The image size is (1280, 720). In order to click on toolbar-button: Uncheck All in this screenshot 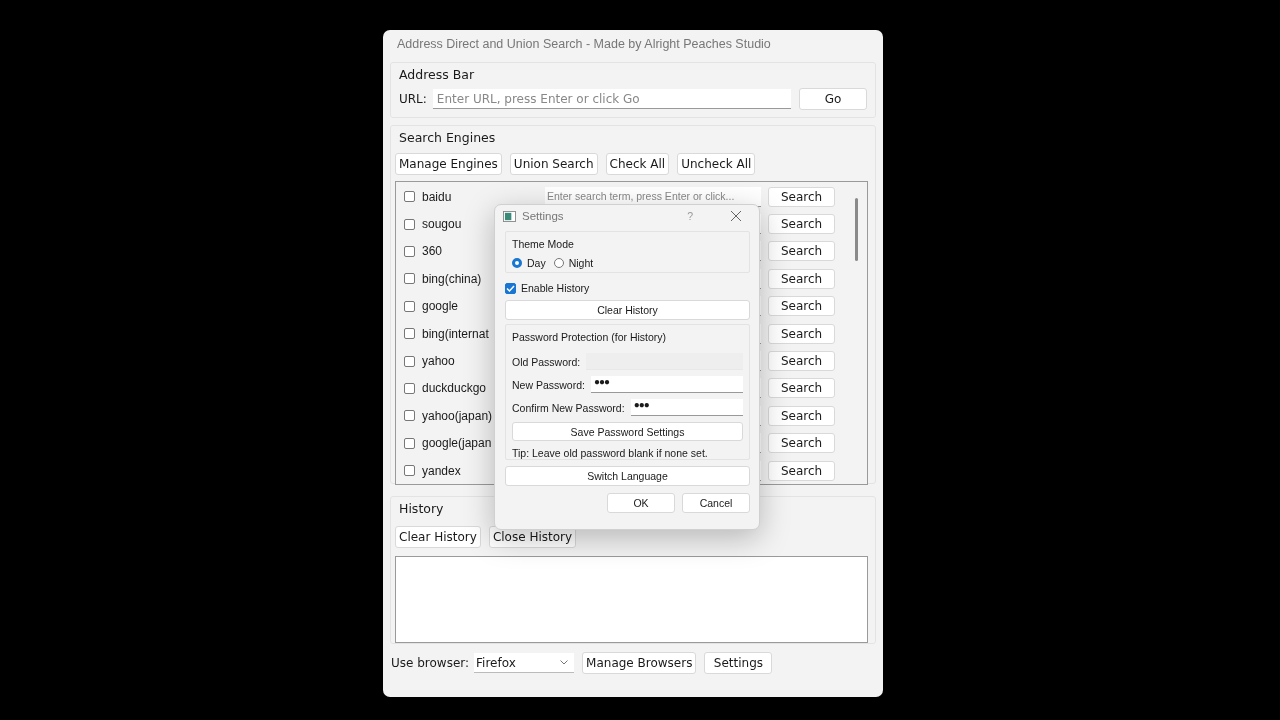, I will do `click(716, 164)`.